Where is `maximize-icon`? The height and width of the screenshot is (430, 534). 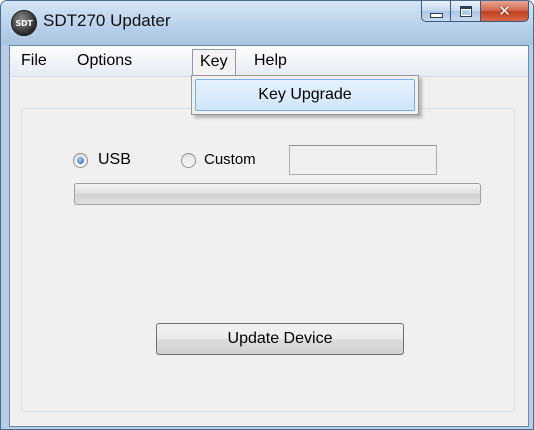
maximize-icon is located at coordinates (465, 11).